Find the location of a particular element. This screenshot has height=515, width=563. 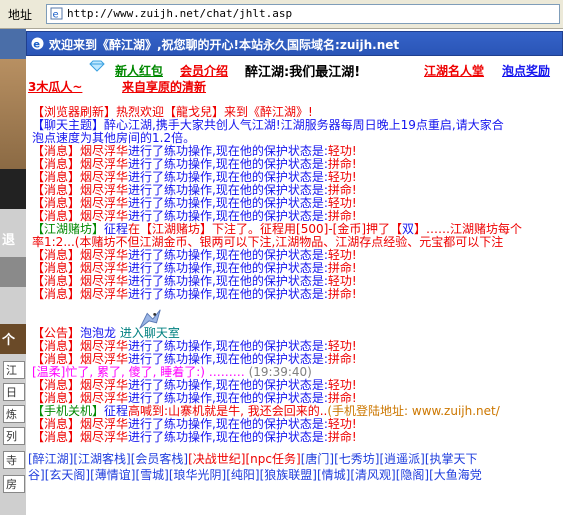

left-frame-item: 江 is located at coordinates (14, 370).